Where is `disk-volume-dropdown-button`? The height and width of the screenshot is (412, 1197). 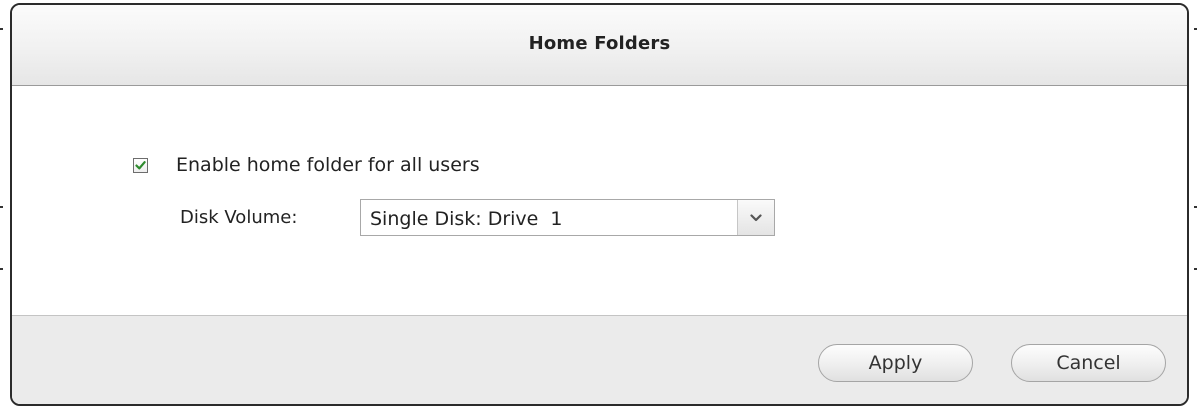
disk-volume-dropdown-button is located at coordinates (755, 217).